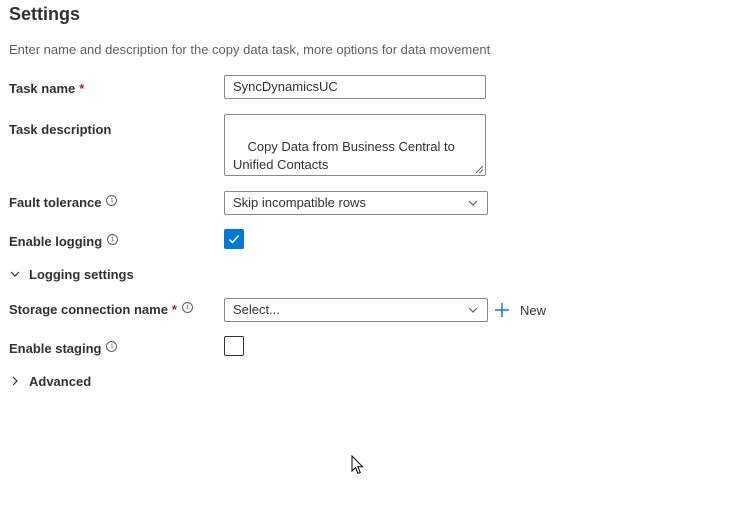 Image resolution: width=734 pixels, height=518 pixels. Describe the element at coordinates (299, 202) in the screenshot. I see `fault-tolerance-selected: Skip incompatible rows` at that location.